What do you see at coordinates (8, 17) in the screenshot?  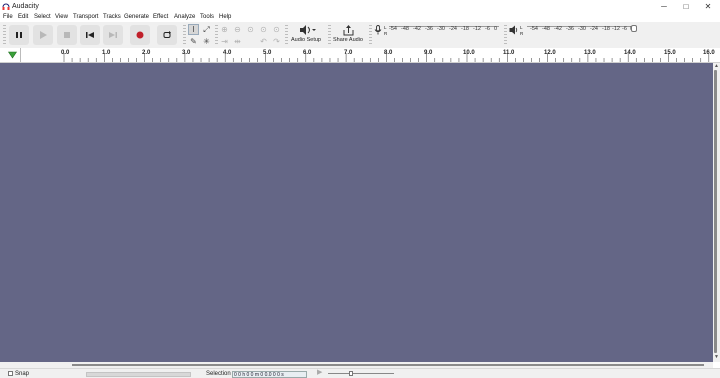 I see `menu-file: File` at bounding box center [8, 17].